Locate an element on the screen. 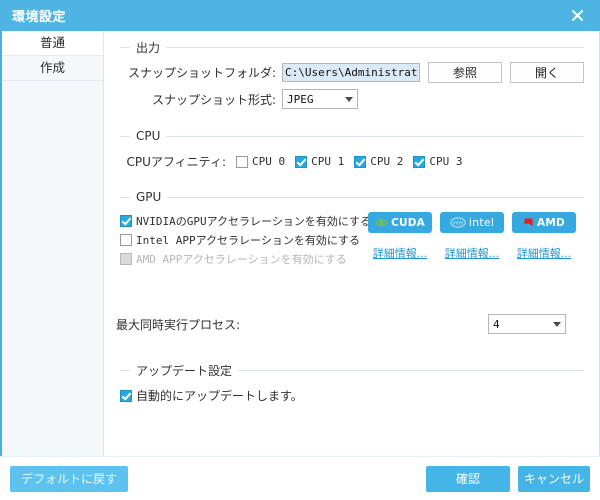 This screenshot has width=600, height=500. sidebar-item-general: 普通 is located at coordinates (52, 43).